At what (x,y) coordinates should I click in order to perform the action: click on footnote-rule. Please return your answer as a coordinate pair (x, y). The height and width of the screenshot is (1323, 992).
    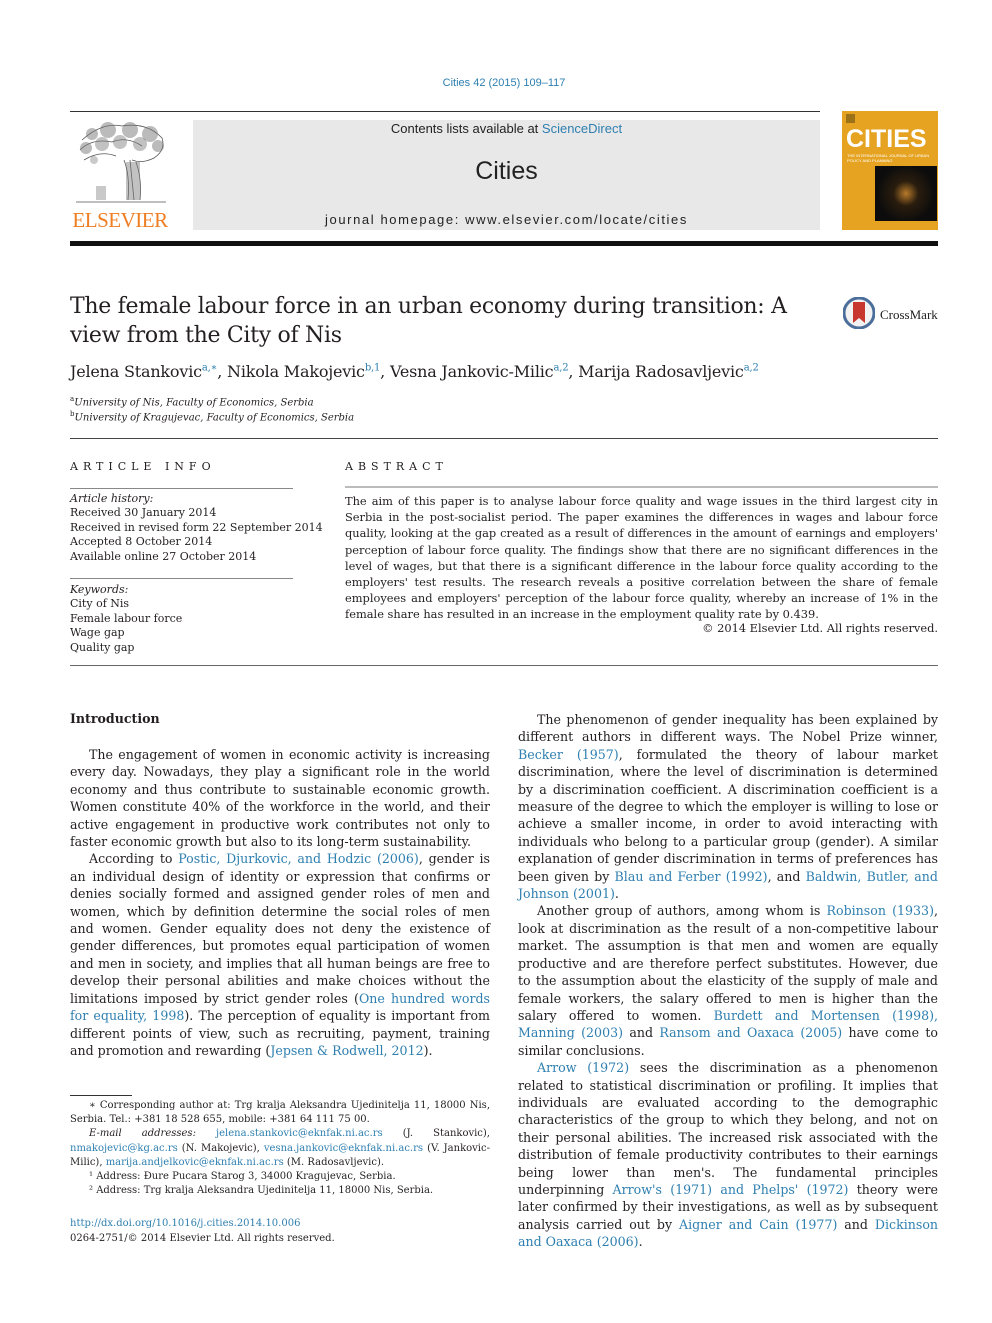
    Looking at the image, I should click on (101, 1095).